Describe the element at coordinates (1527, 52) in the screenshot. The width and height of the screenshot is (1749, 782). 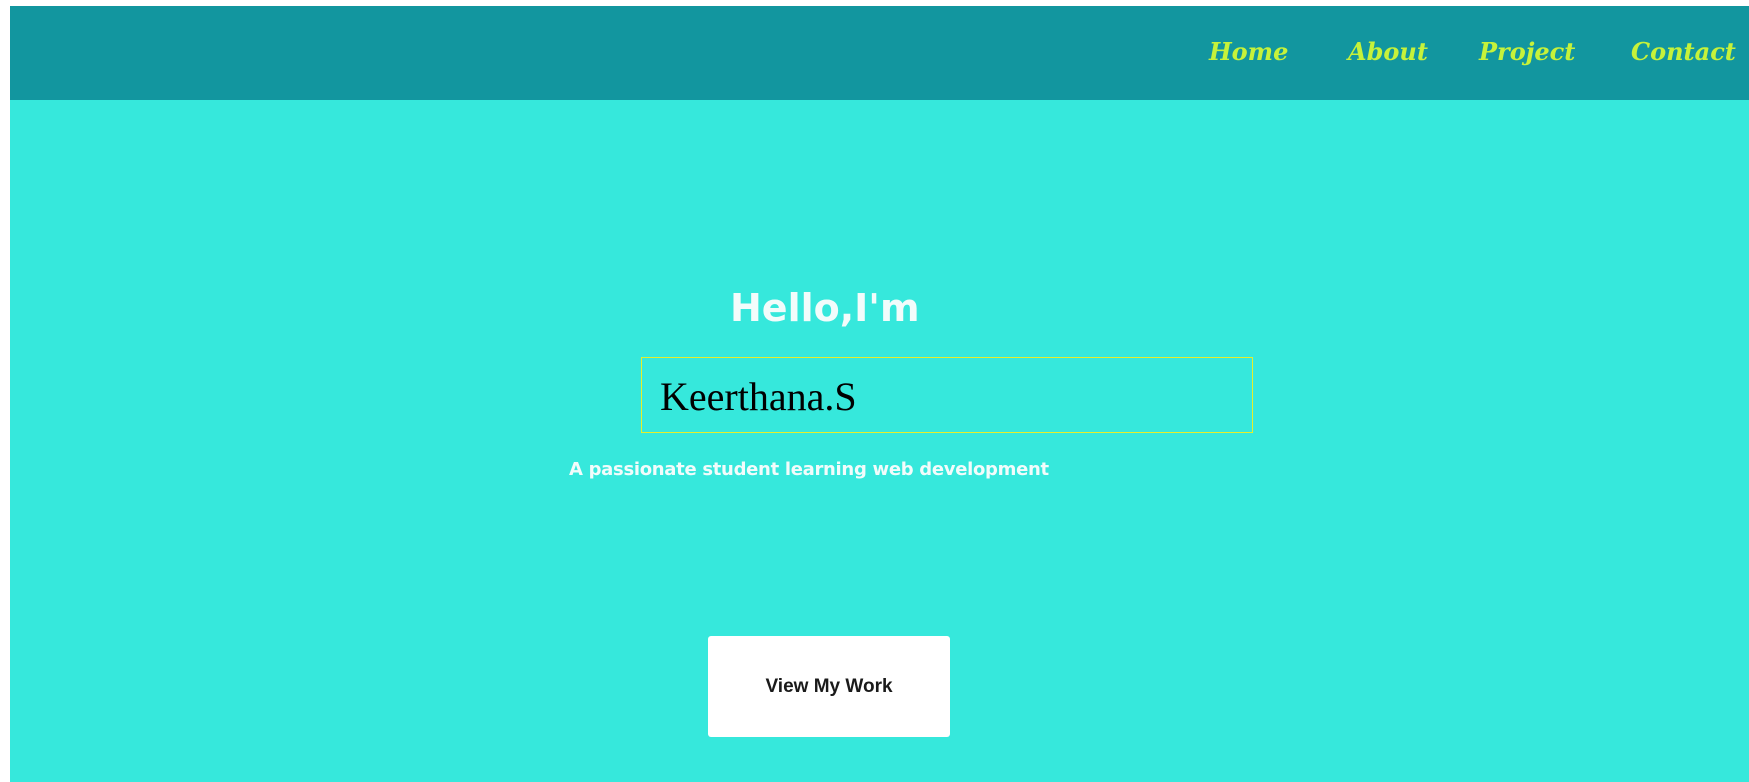
I see `nav-link-project: Project` at that location.